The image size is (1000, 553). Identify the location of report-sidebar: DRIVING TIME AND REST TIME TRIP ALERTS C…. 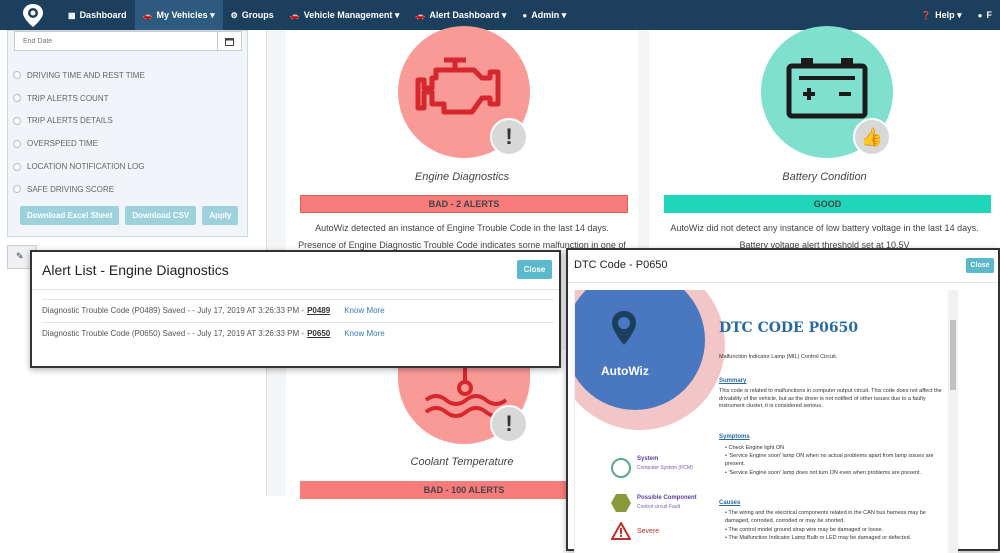
(127, 133).